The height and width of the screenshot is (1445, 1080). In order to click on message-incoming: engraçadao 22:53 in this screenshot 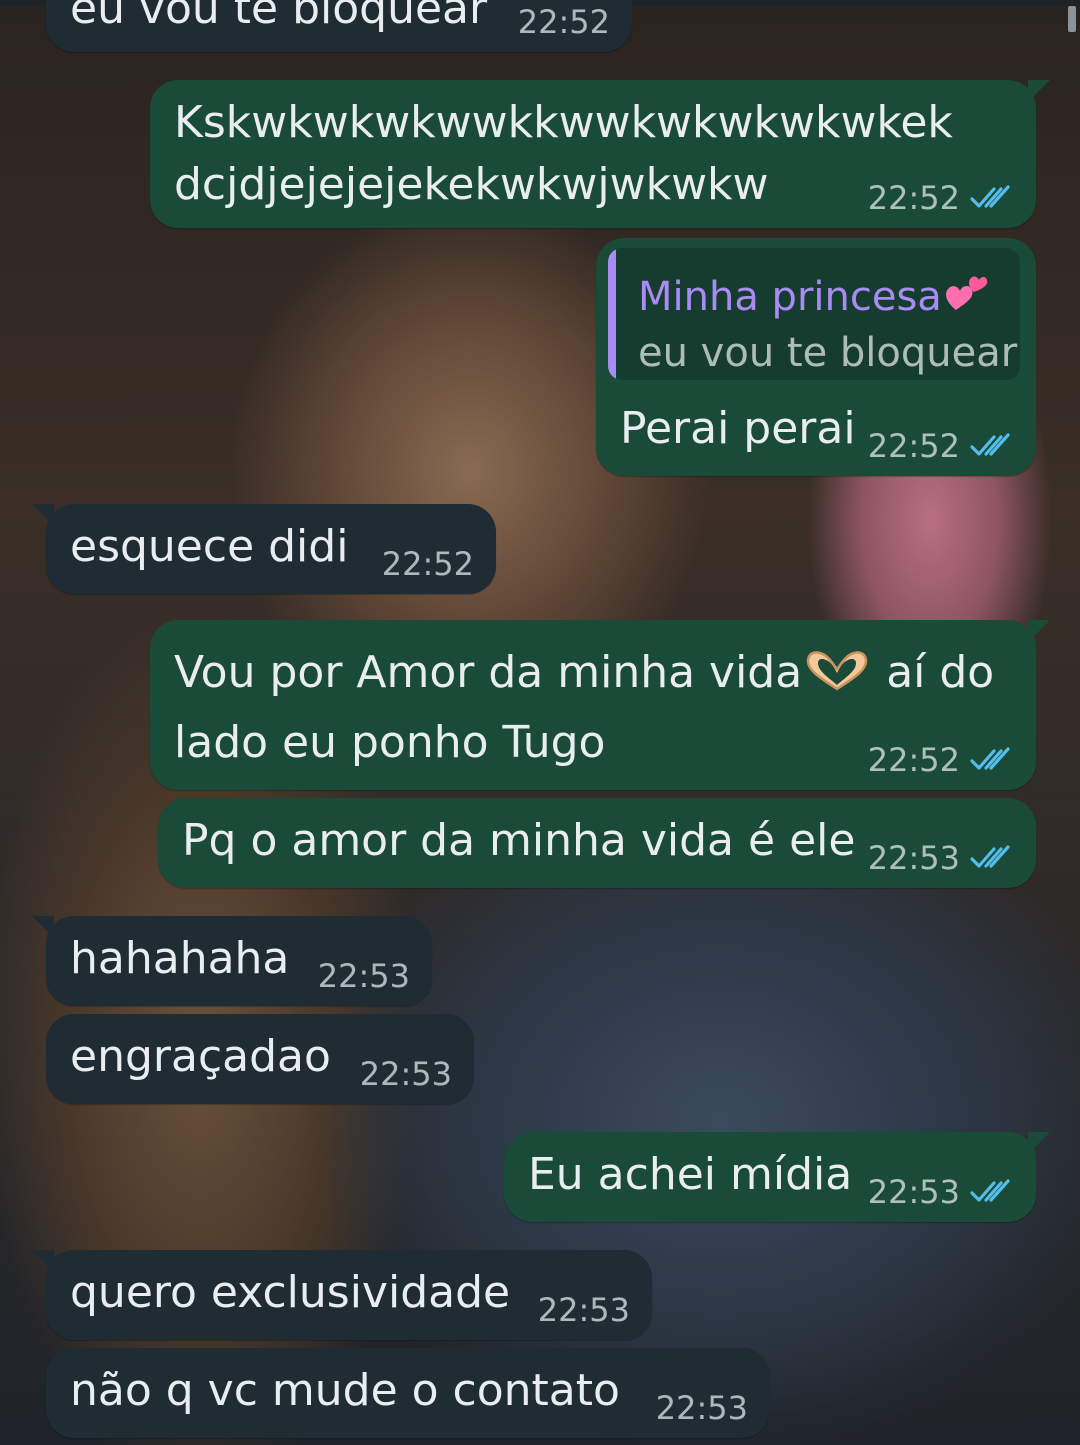, I will do `click(260, 1059)`.